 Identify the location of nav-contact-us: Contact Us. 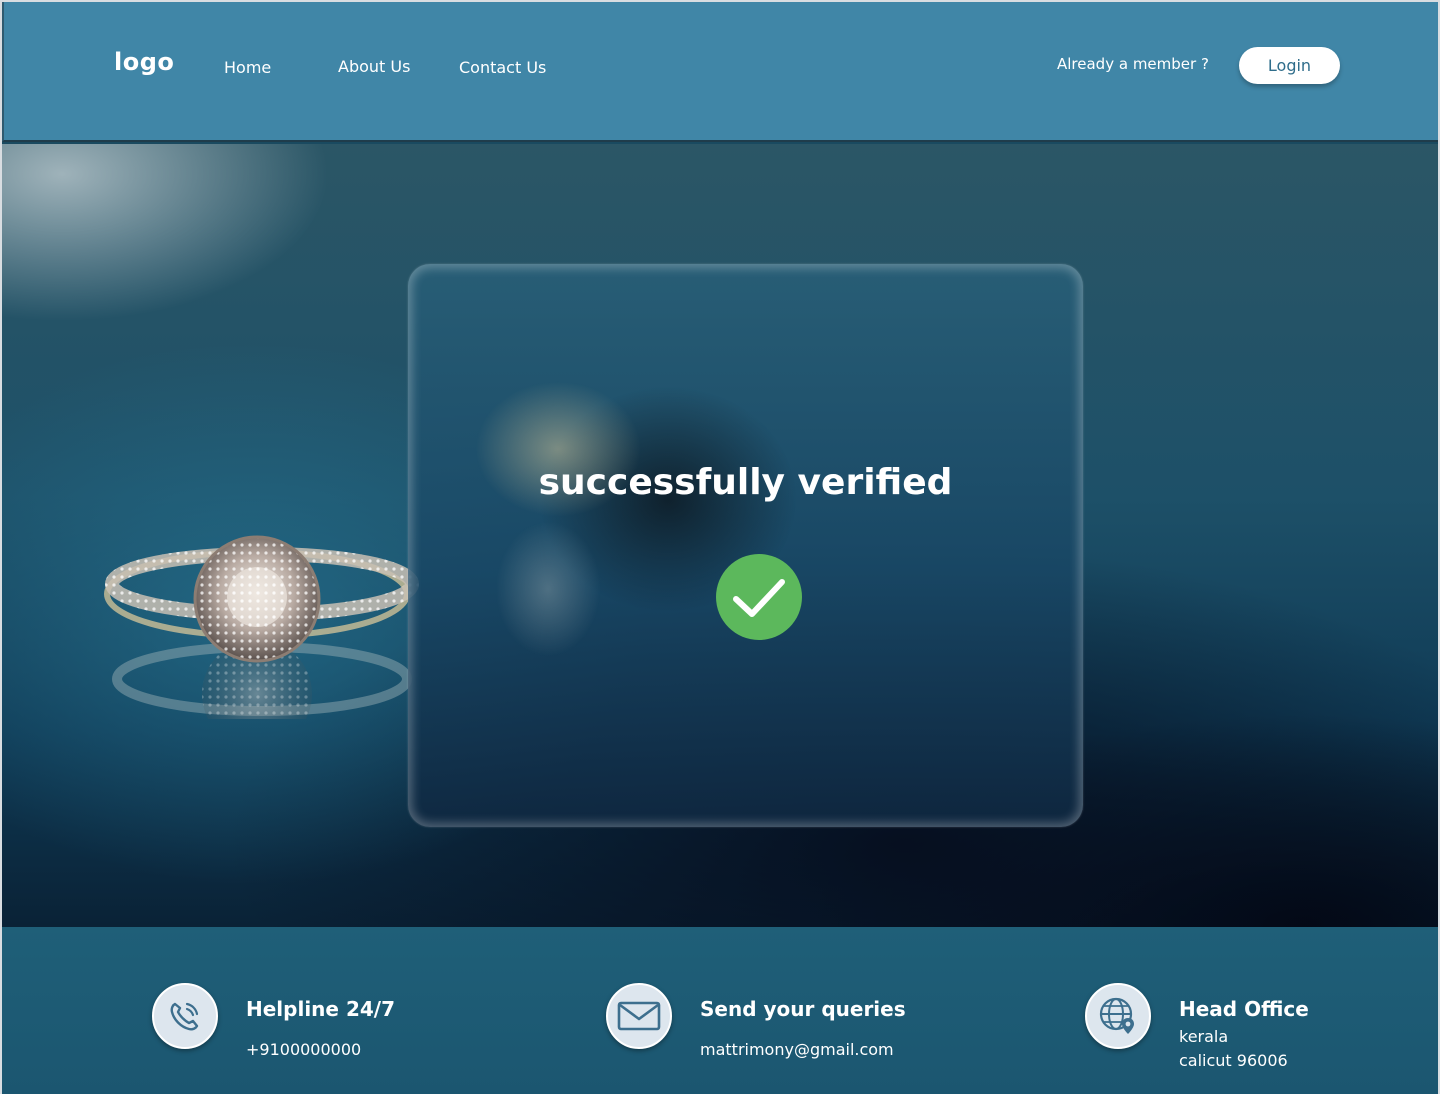
(502, 67).